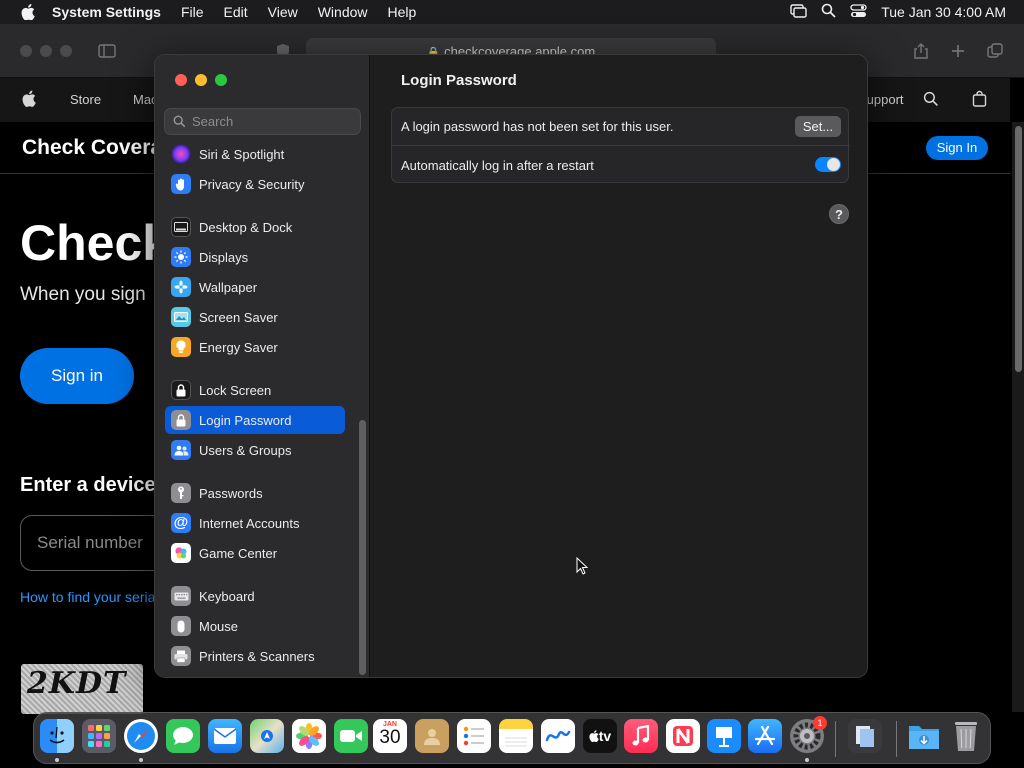 This screenshot has height=768, width=1024. What do you see at coordinates (309, 736) in the screenshot?
I see `dock-photos` at bounding box center [309, 736].